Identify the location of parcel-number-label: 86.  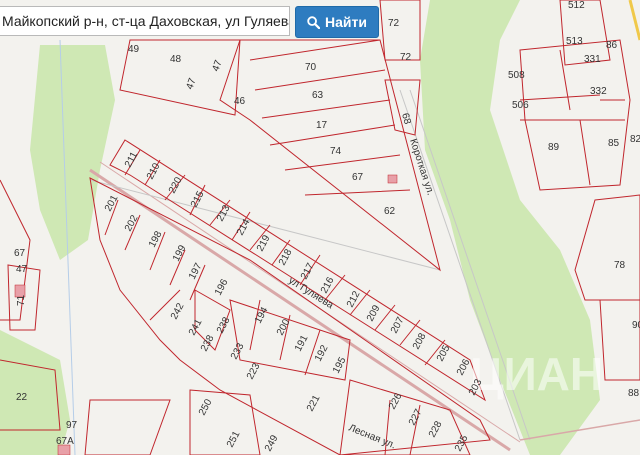
(612, 45).